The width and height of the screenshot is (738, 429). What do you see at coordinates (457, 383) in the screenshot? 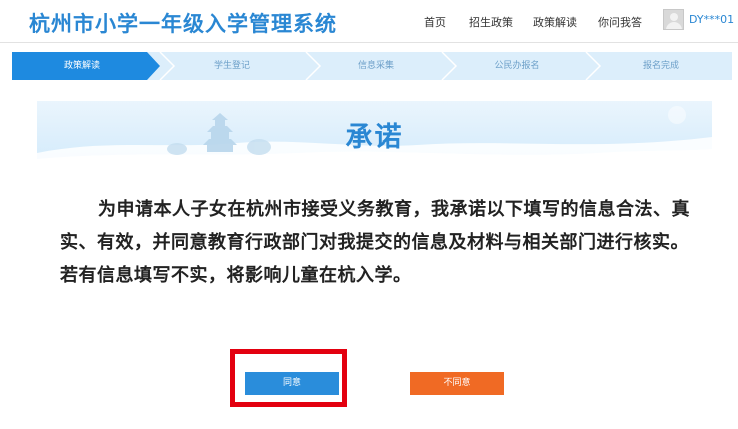
I see `disagree-button: 不同意` at bounding box center [457, 383].